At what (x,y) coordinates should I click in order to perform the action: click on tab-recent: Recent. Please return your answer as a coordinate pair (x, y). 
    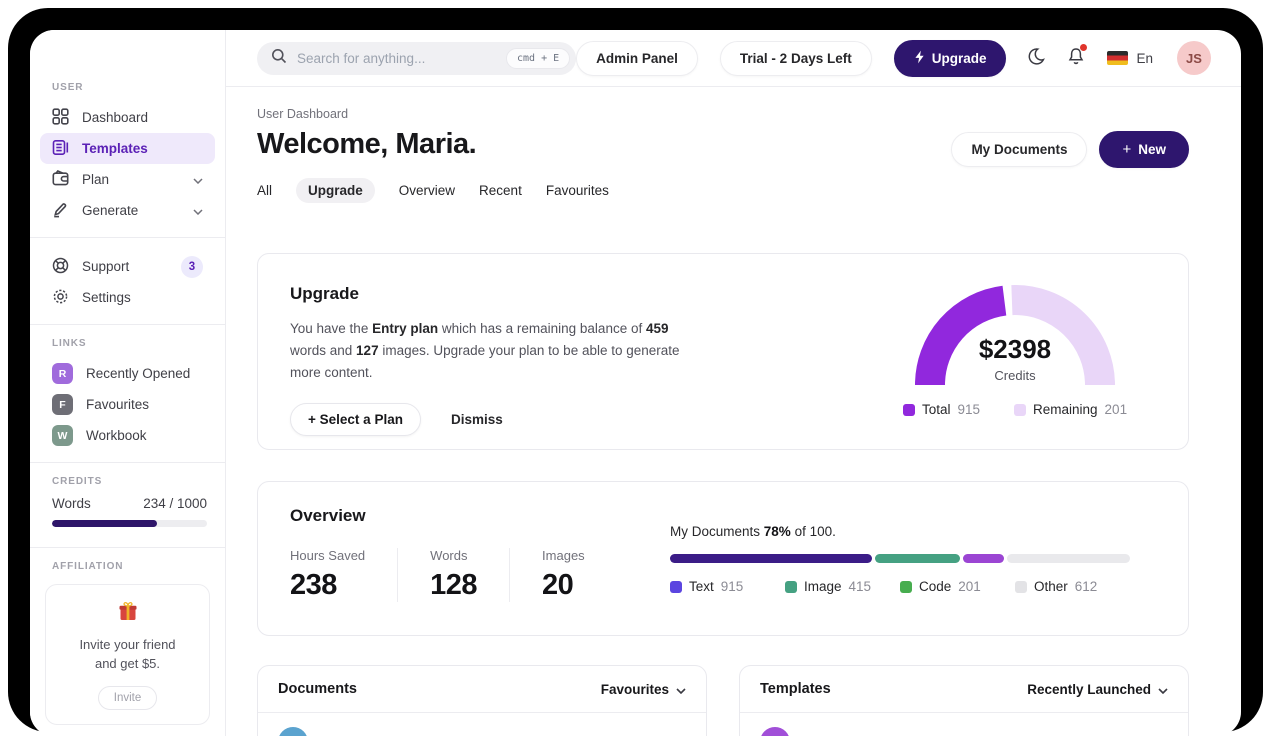
    Looking at the image, I should click on (500, 190).